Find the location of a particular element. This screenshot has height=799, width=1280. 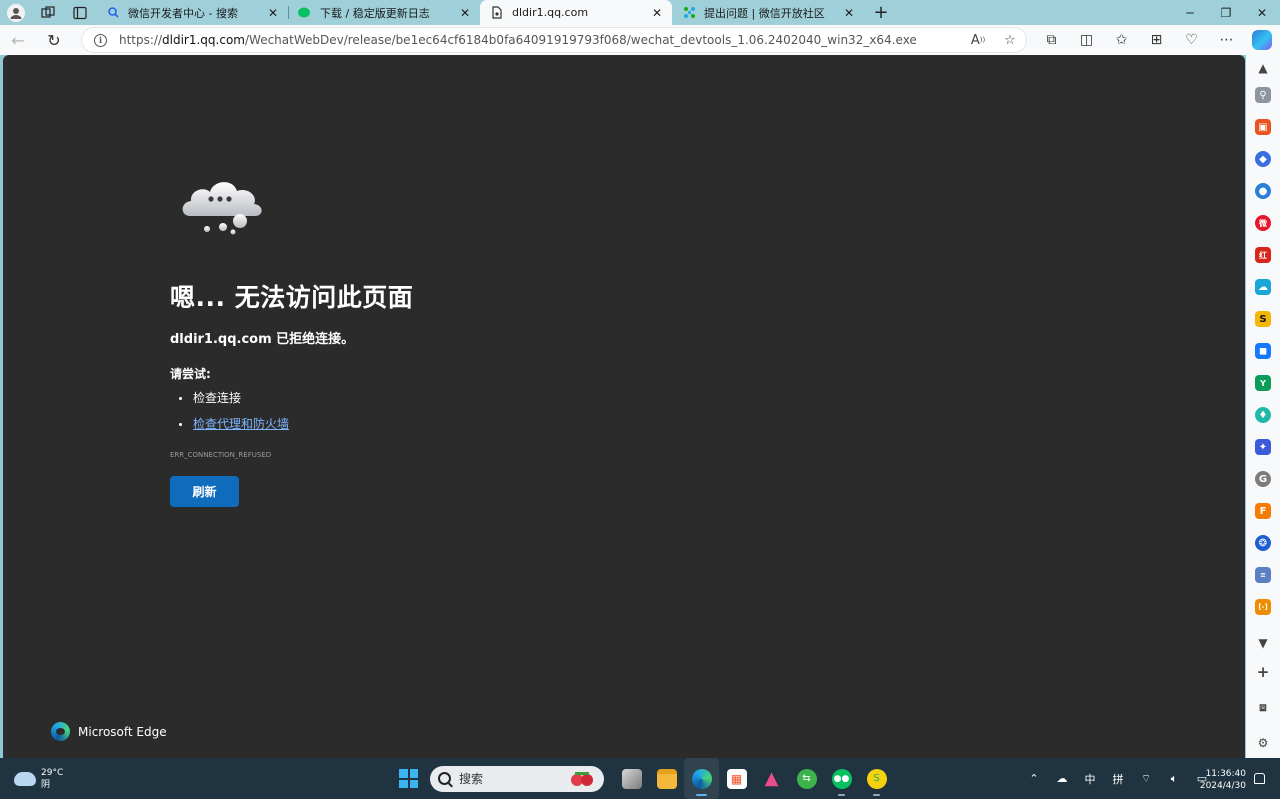

bracket-app-icon: [-] is located at coordinates (1263, 607).